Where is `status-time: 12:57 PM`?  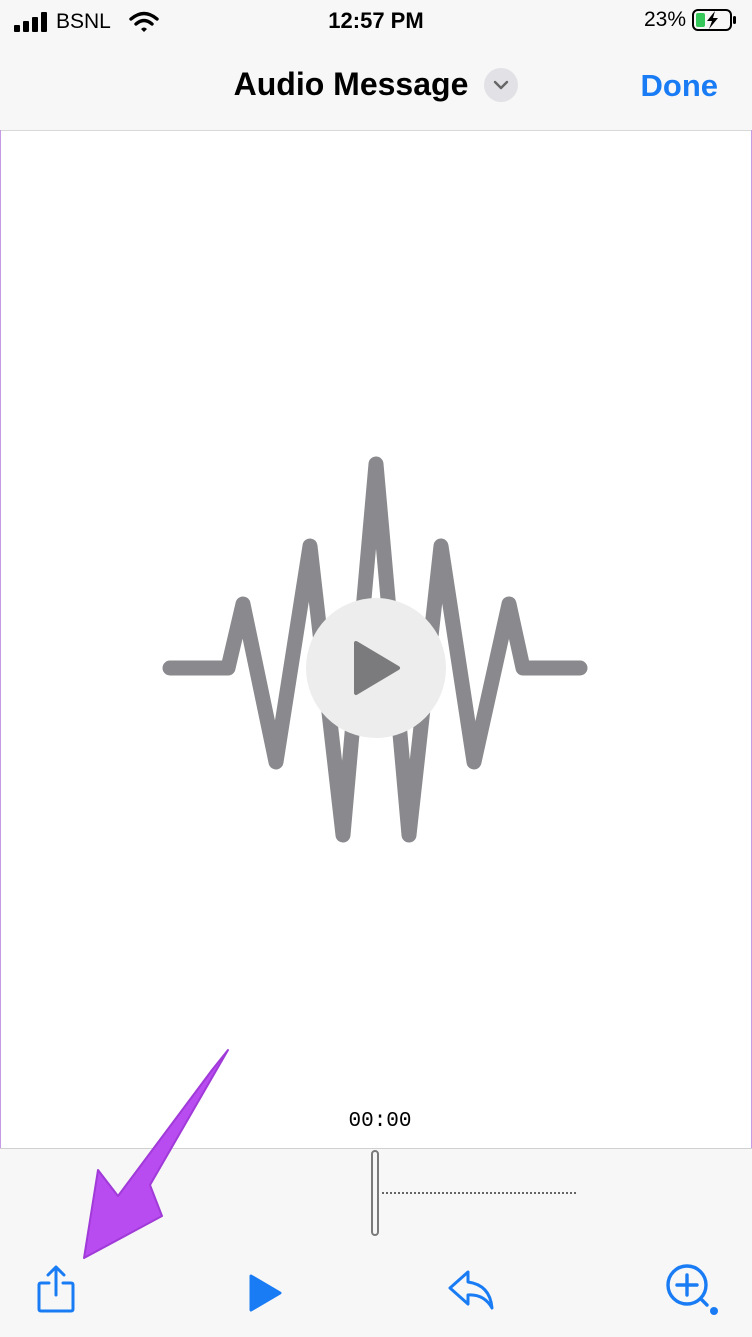 status-time: 12:57 PM is located at coordinates (376, 20).